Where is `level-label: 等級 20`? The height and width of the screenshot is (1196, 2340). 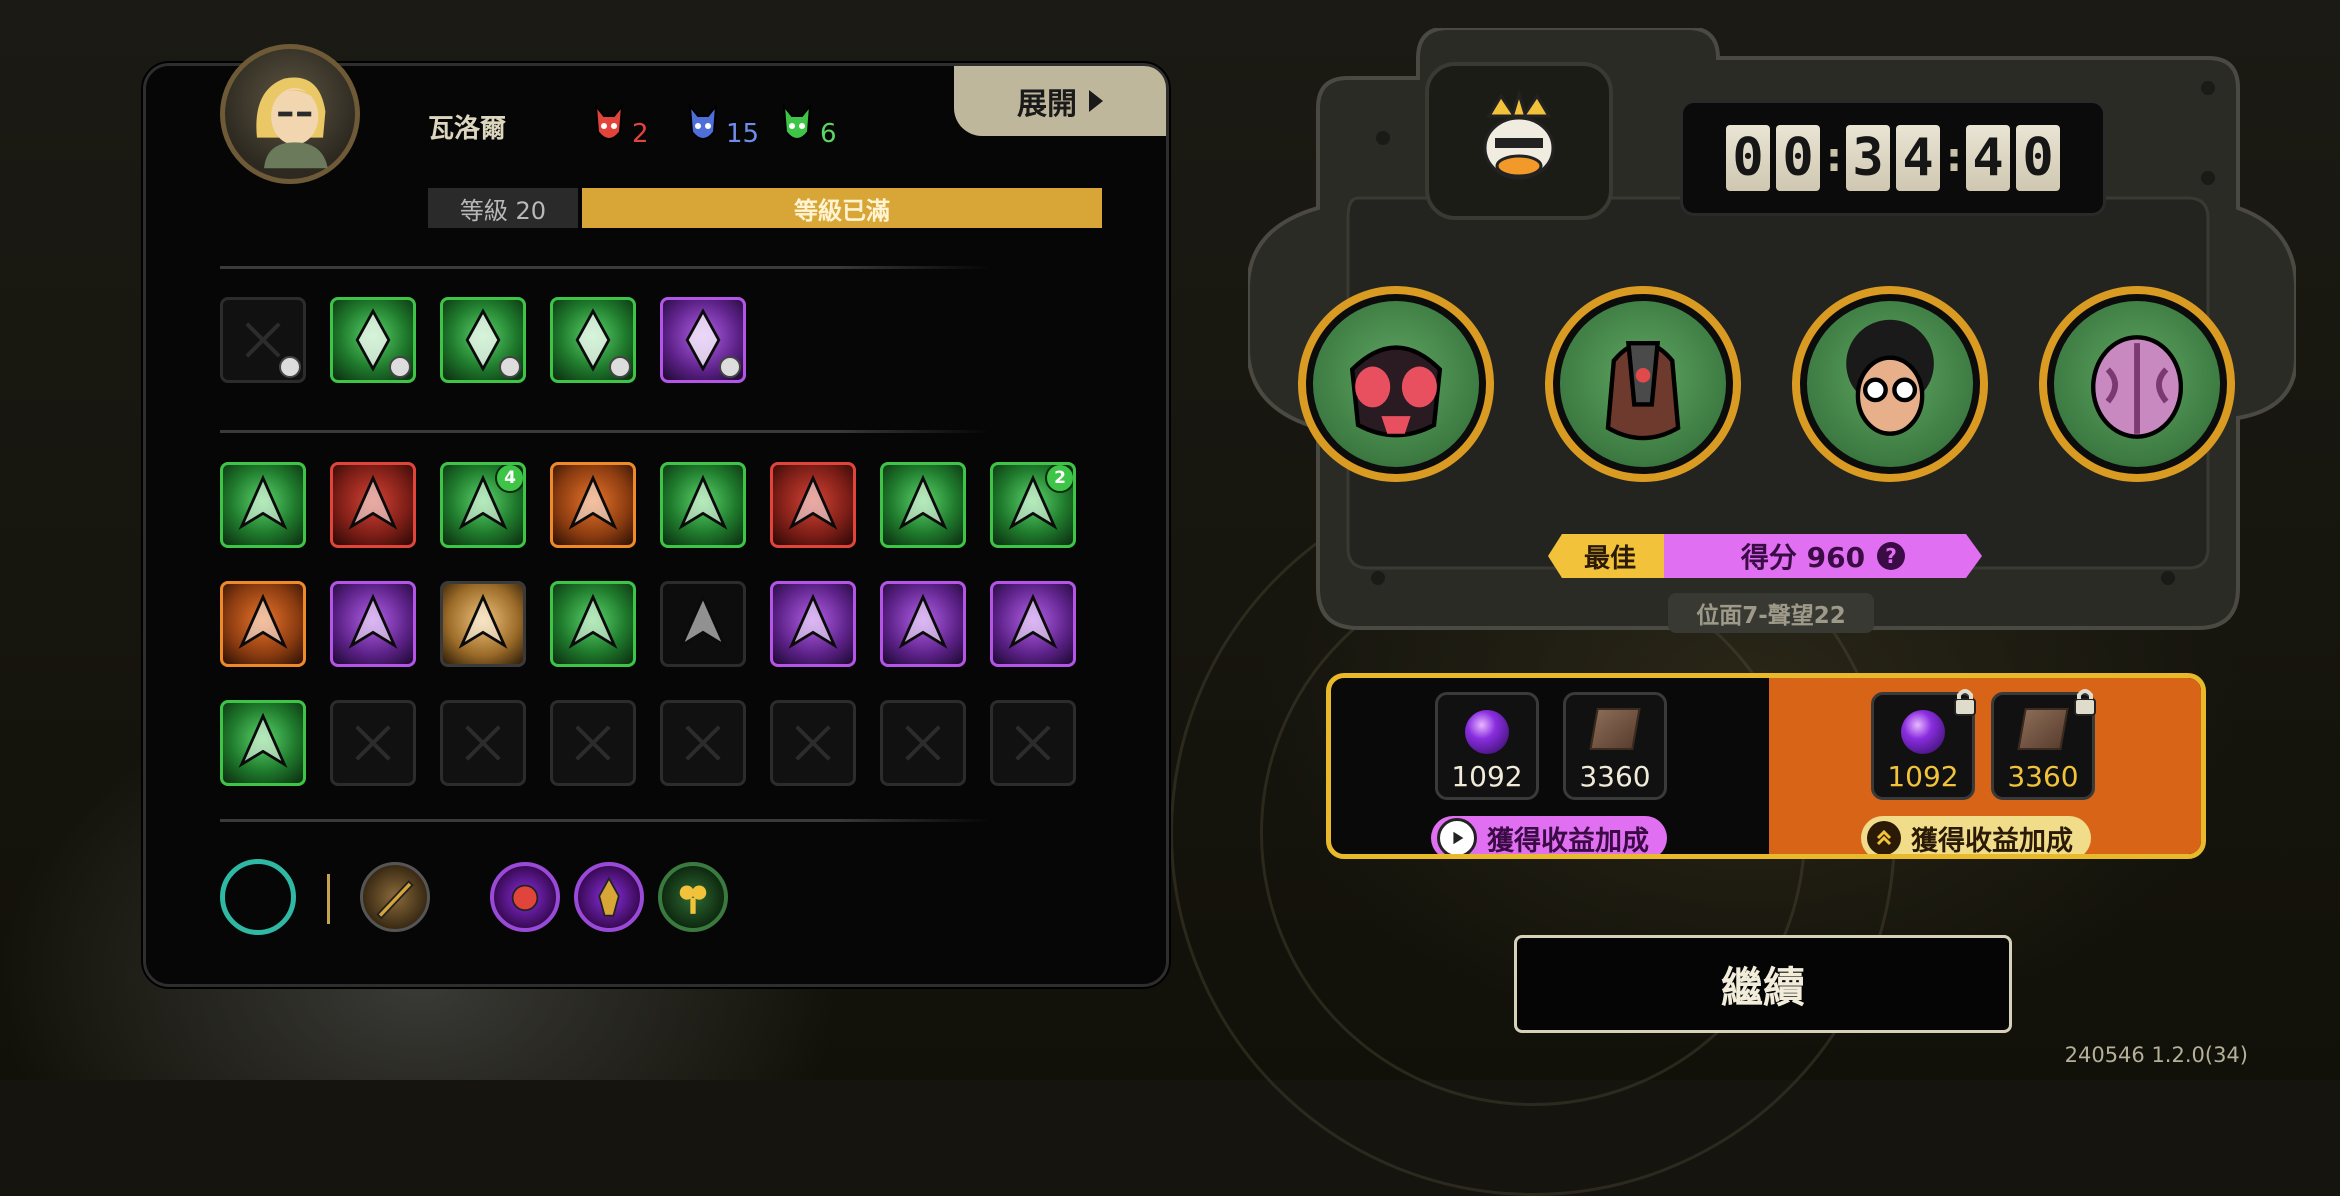
level-label: 等級 20 is located at coordinates (503, 208).